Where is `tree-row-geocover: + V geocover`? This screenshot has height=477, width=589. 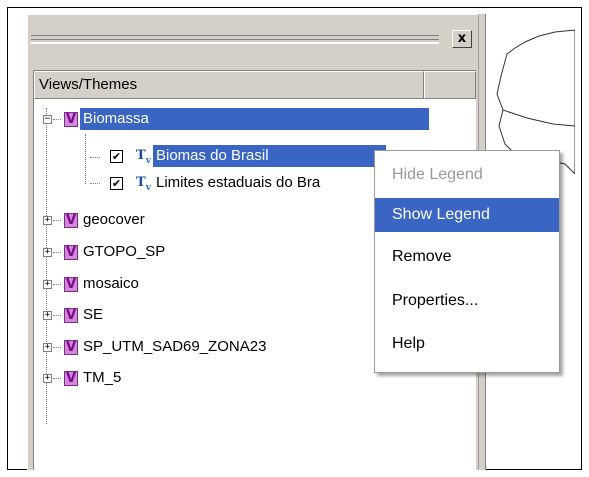
tree-row-geocover: + V geocover is located at coordinates (143, 220).